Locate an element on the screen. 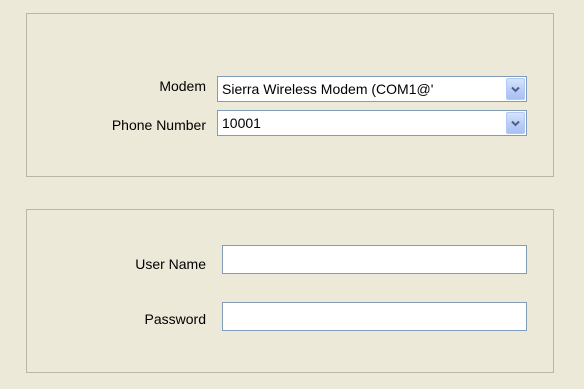 This screenshot has height=389, width=584. modem-dropdown: Sierra Wireless Modem (COM1@' is located at coordinates (372, 89).